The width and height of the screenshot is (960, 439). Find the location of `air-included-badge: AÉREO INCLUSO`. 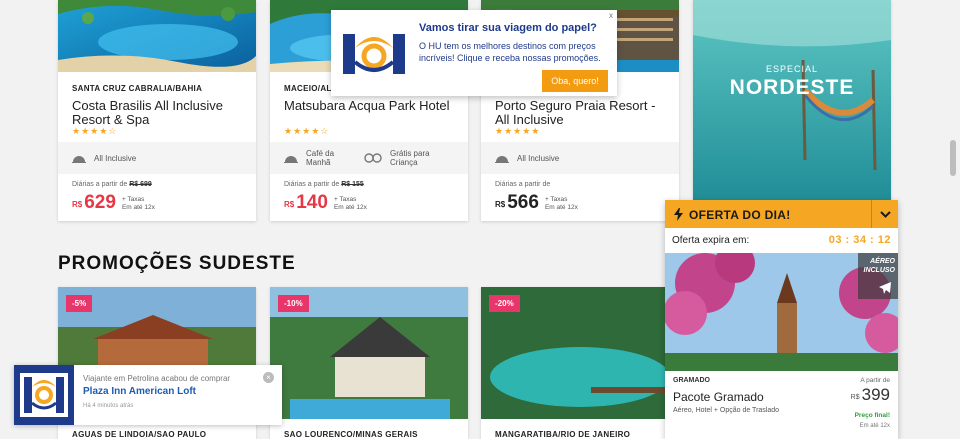

air-included-badge: AÉREO INCLUSO is located at coordinates (878, 276).